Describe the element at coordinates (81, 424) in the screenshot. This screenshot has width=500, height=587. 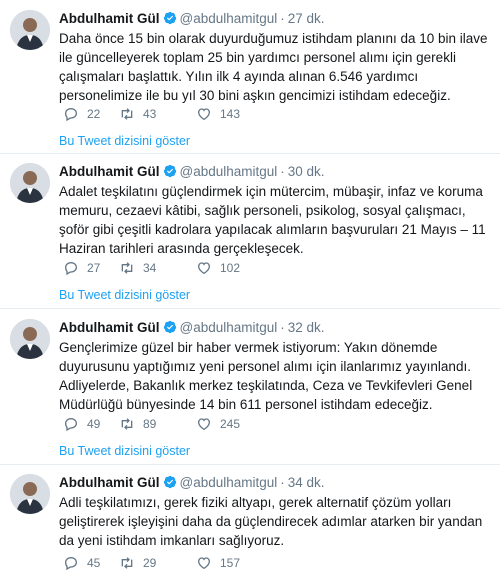
I see `reply-button: 49` at that location.